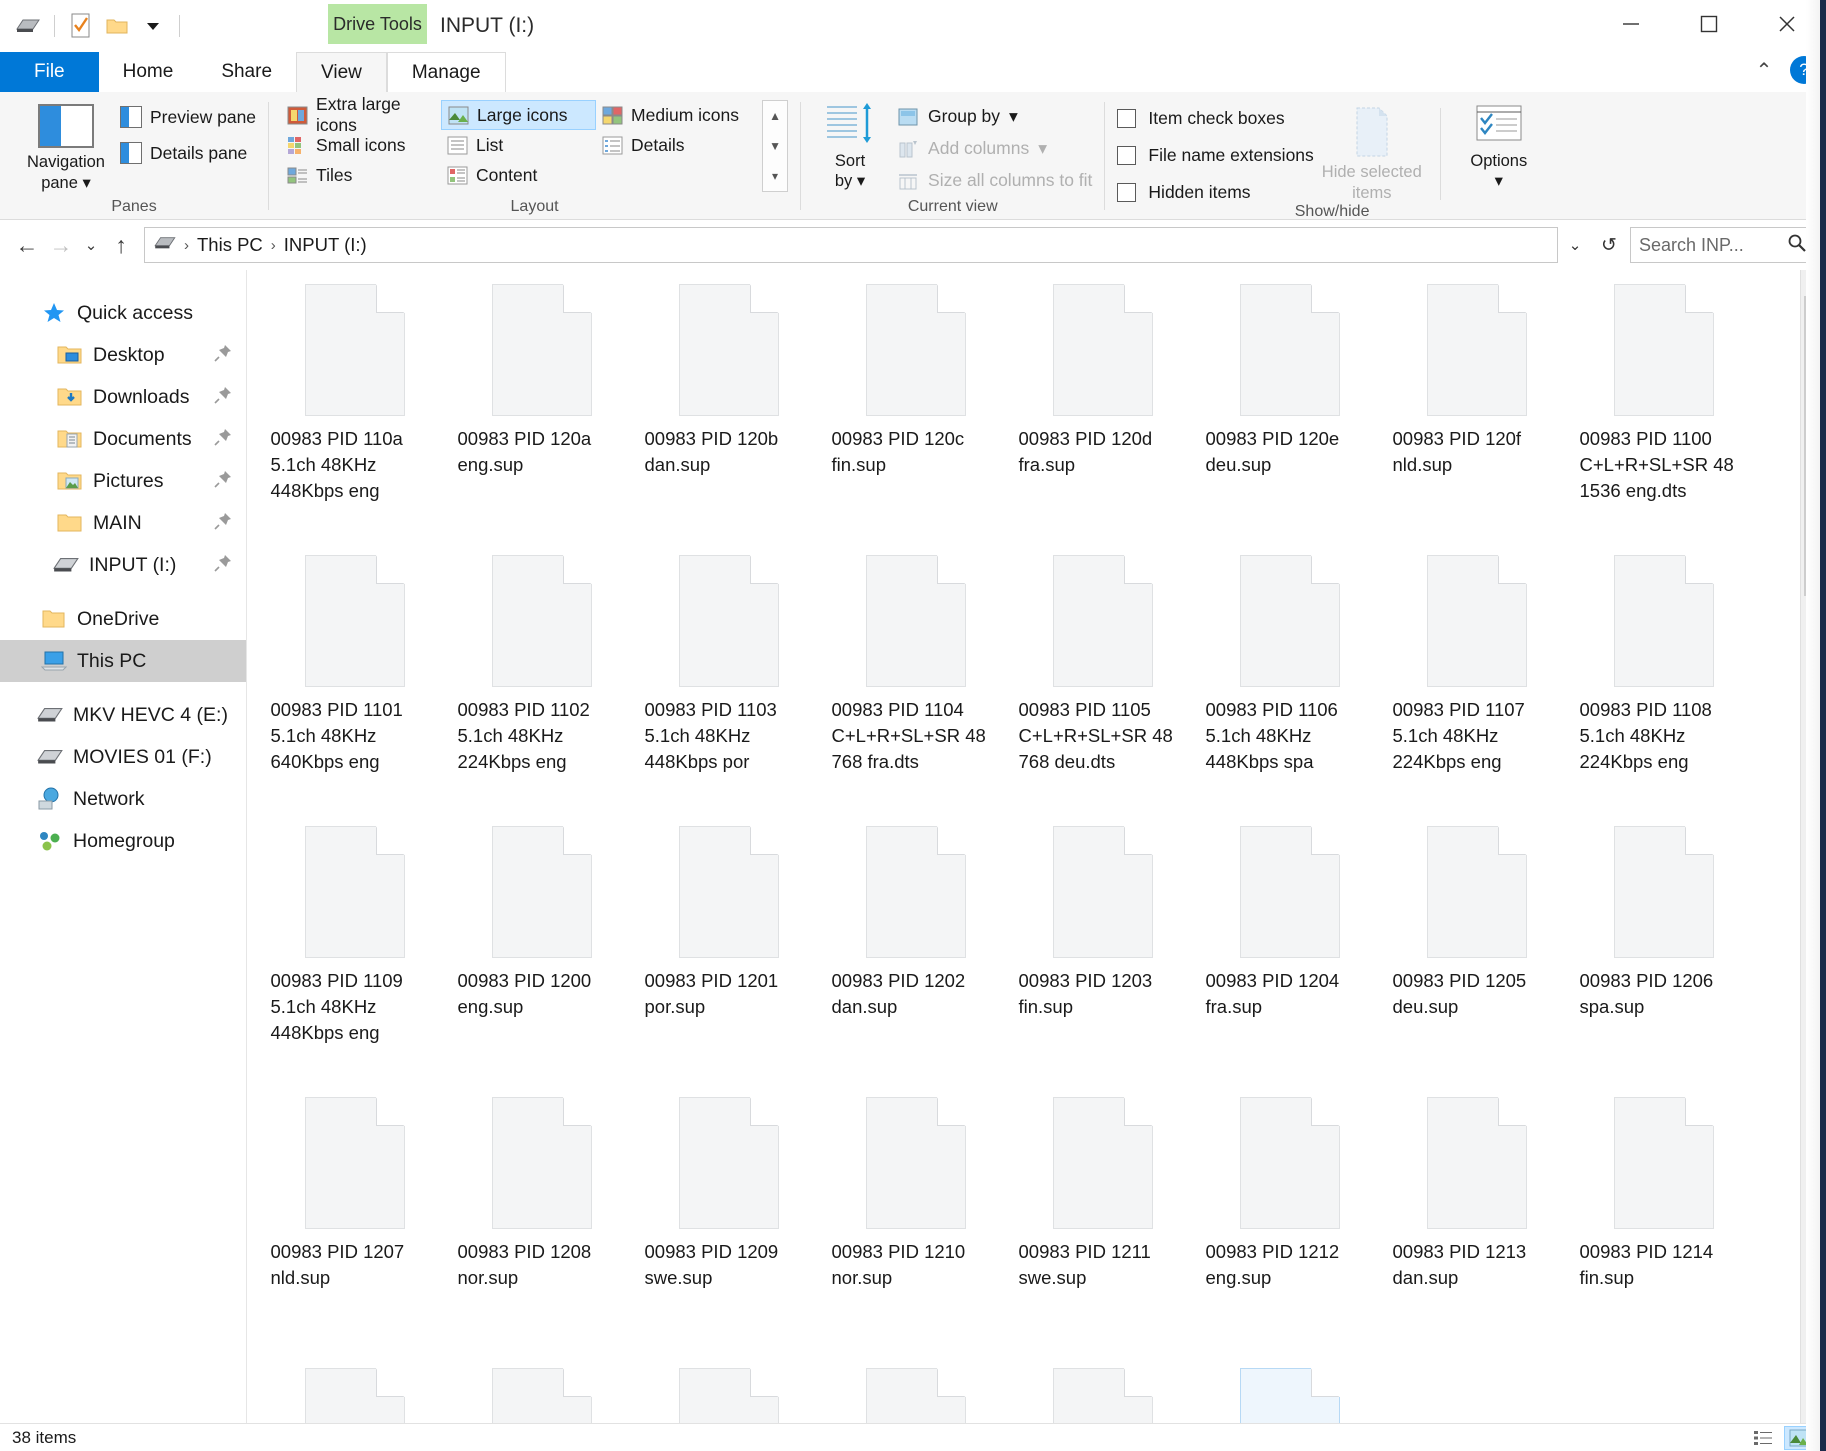 This screenshot has width=1826, height=1451. What do you see at coordinates (66, 146) in the screenshot?
I see `navigation-pane-button: Navigation pane ▾` at bounding box center [66, 146].